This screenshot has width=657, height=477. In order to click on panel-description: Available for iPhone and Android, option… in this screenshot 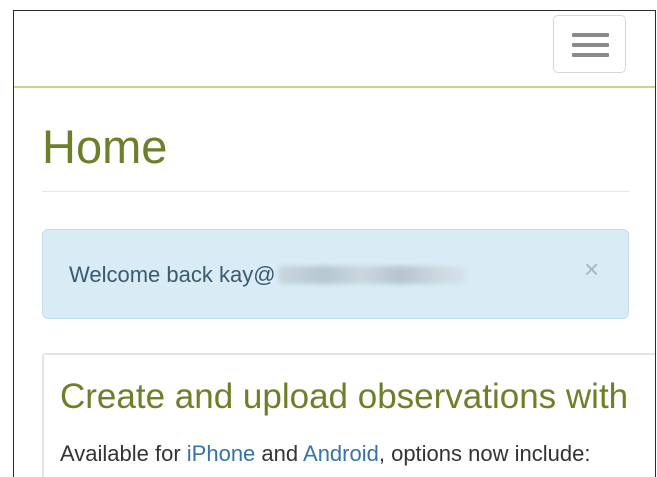, I will do `click(325, 454)`.